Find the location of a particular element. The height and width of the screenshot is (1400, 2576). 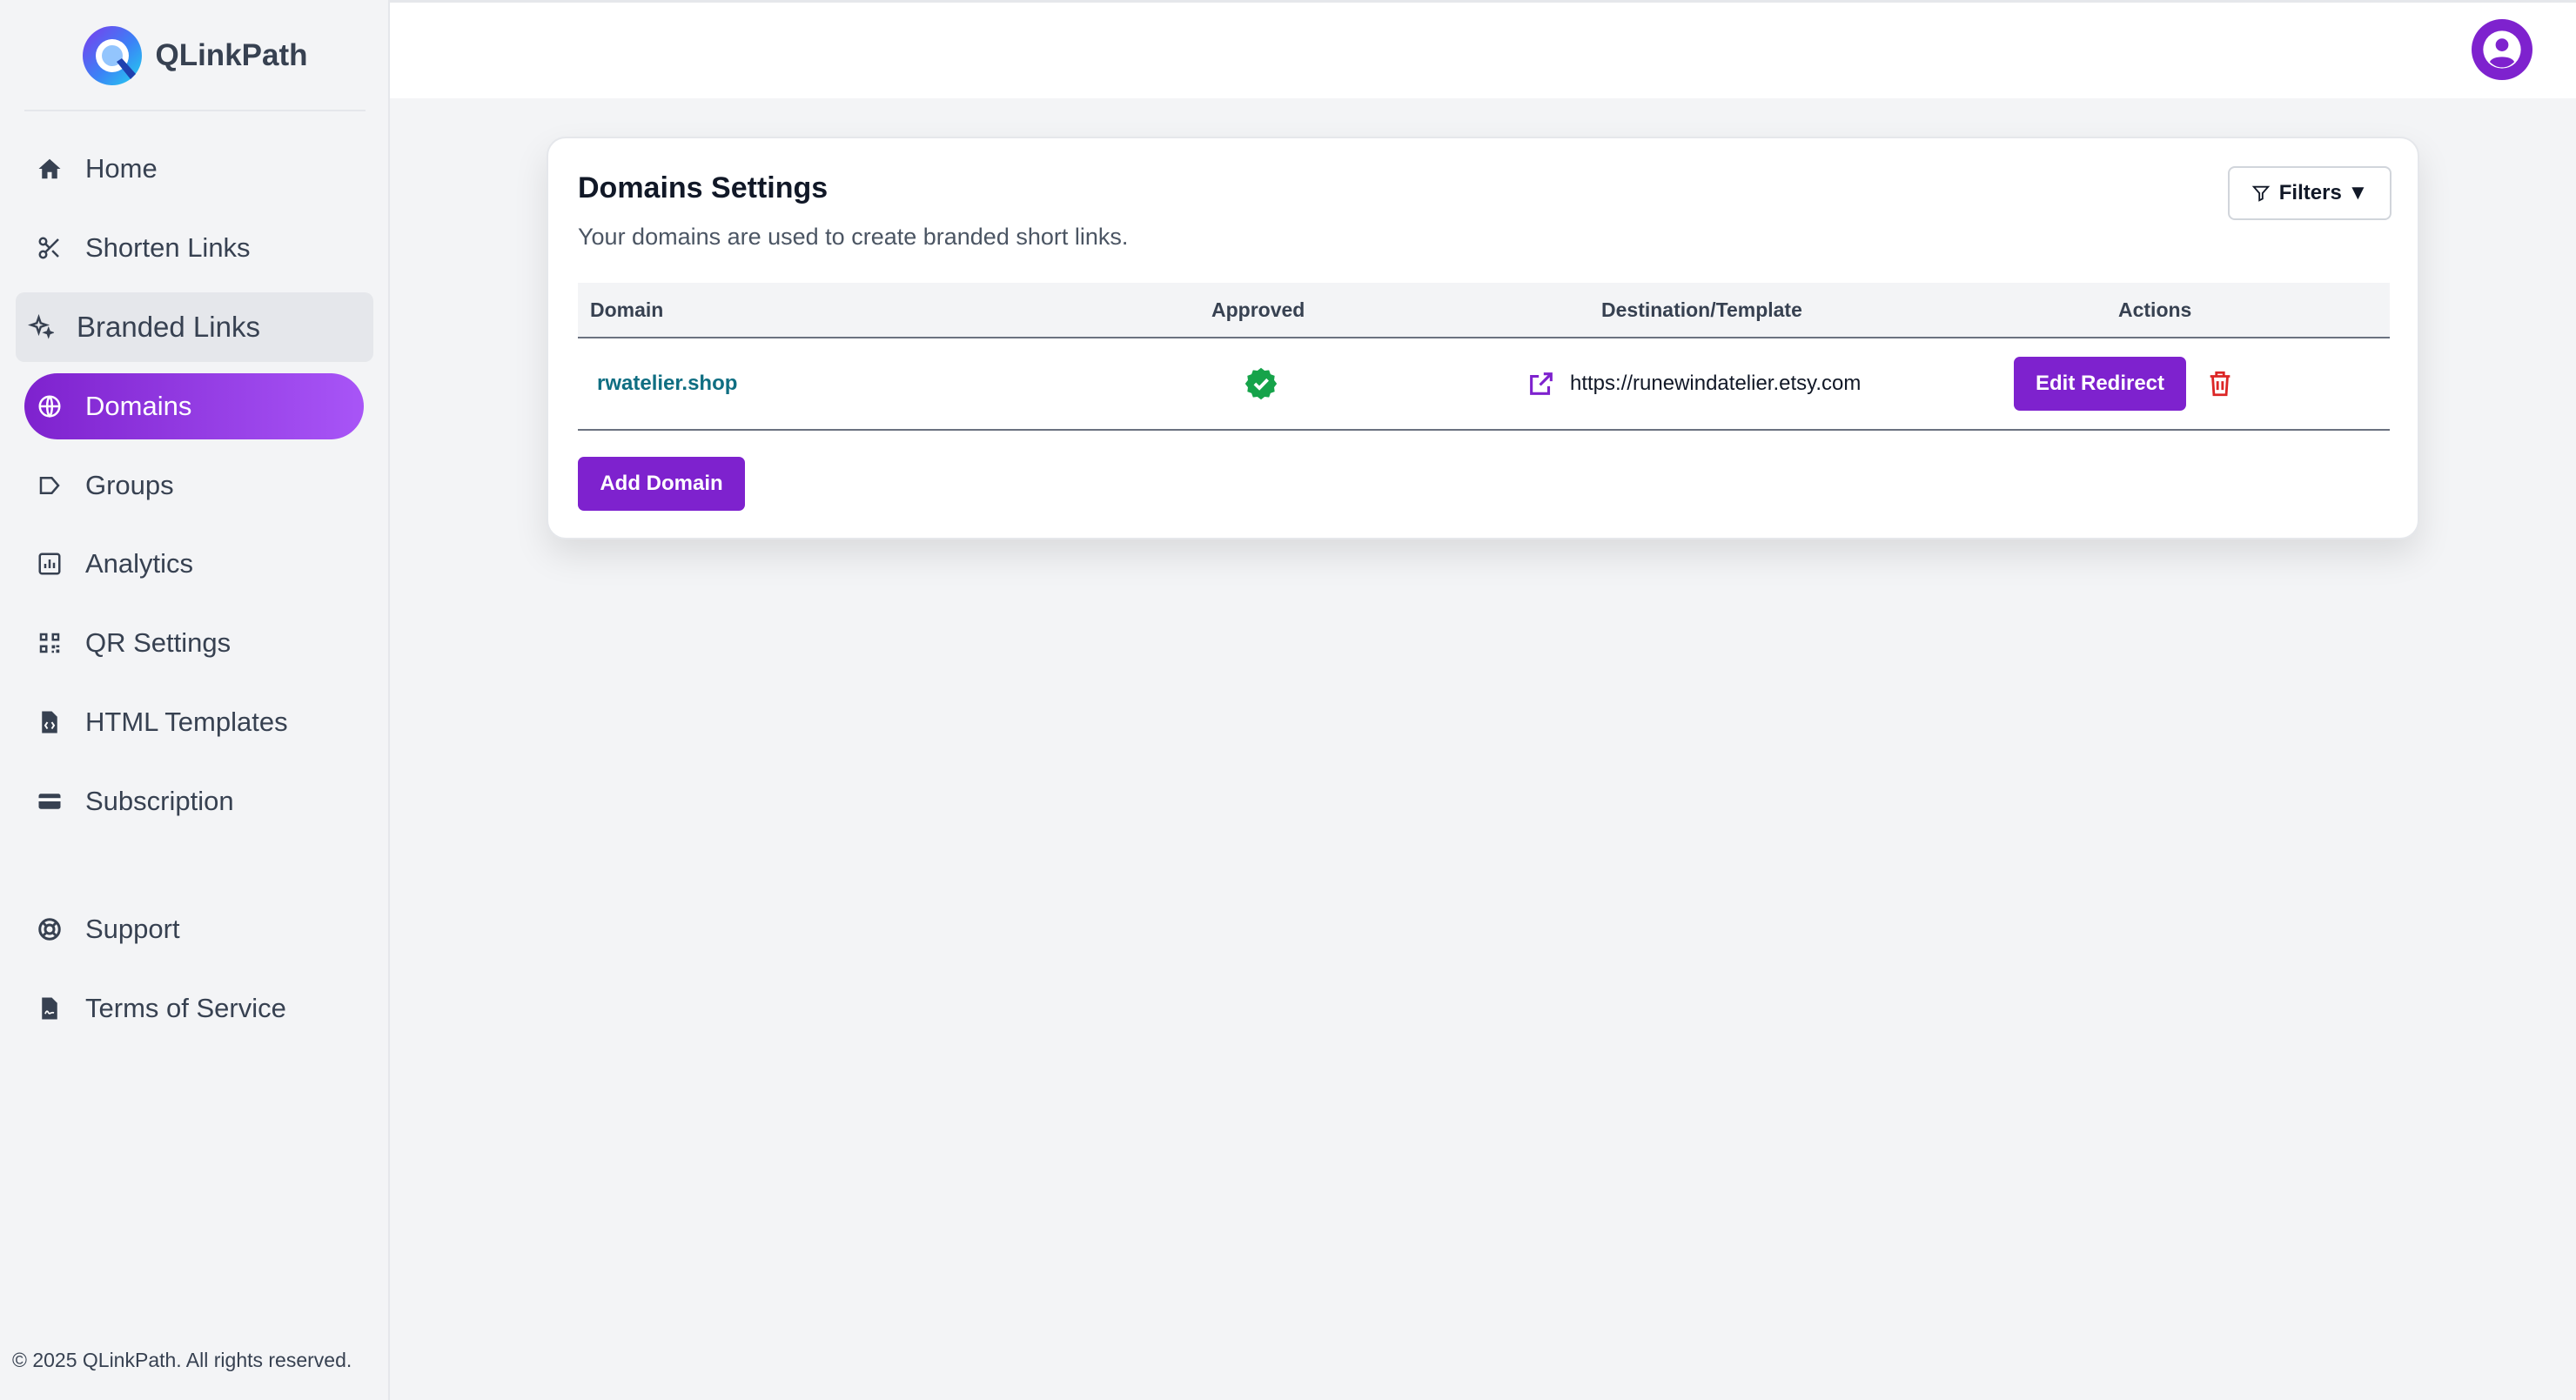

filter-icon is located at coordinates (2261, 193).